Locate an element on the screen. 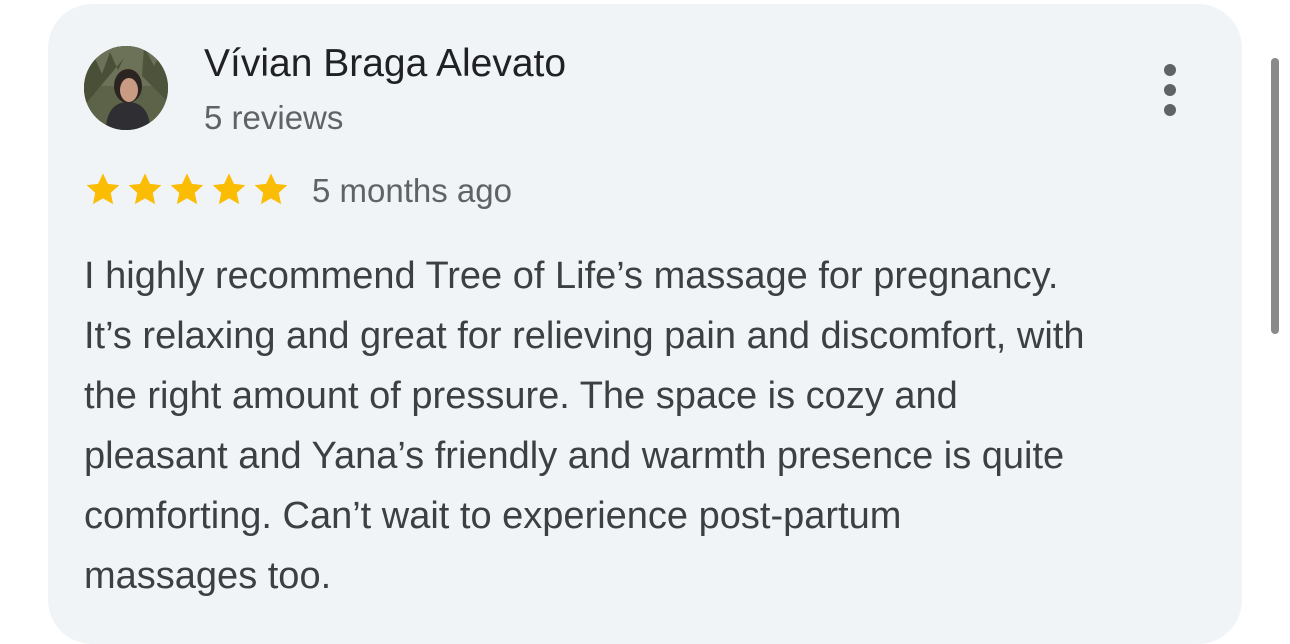  author-review-count: 5 reviews is located at coordinates (274, 117).